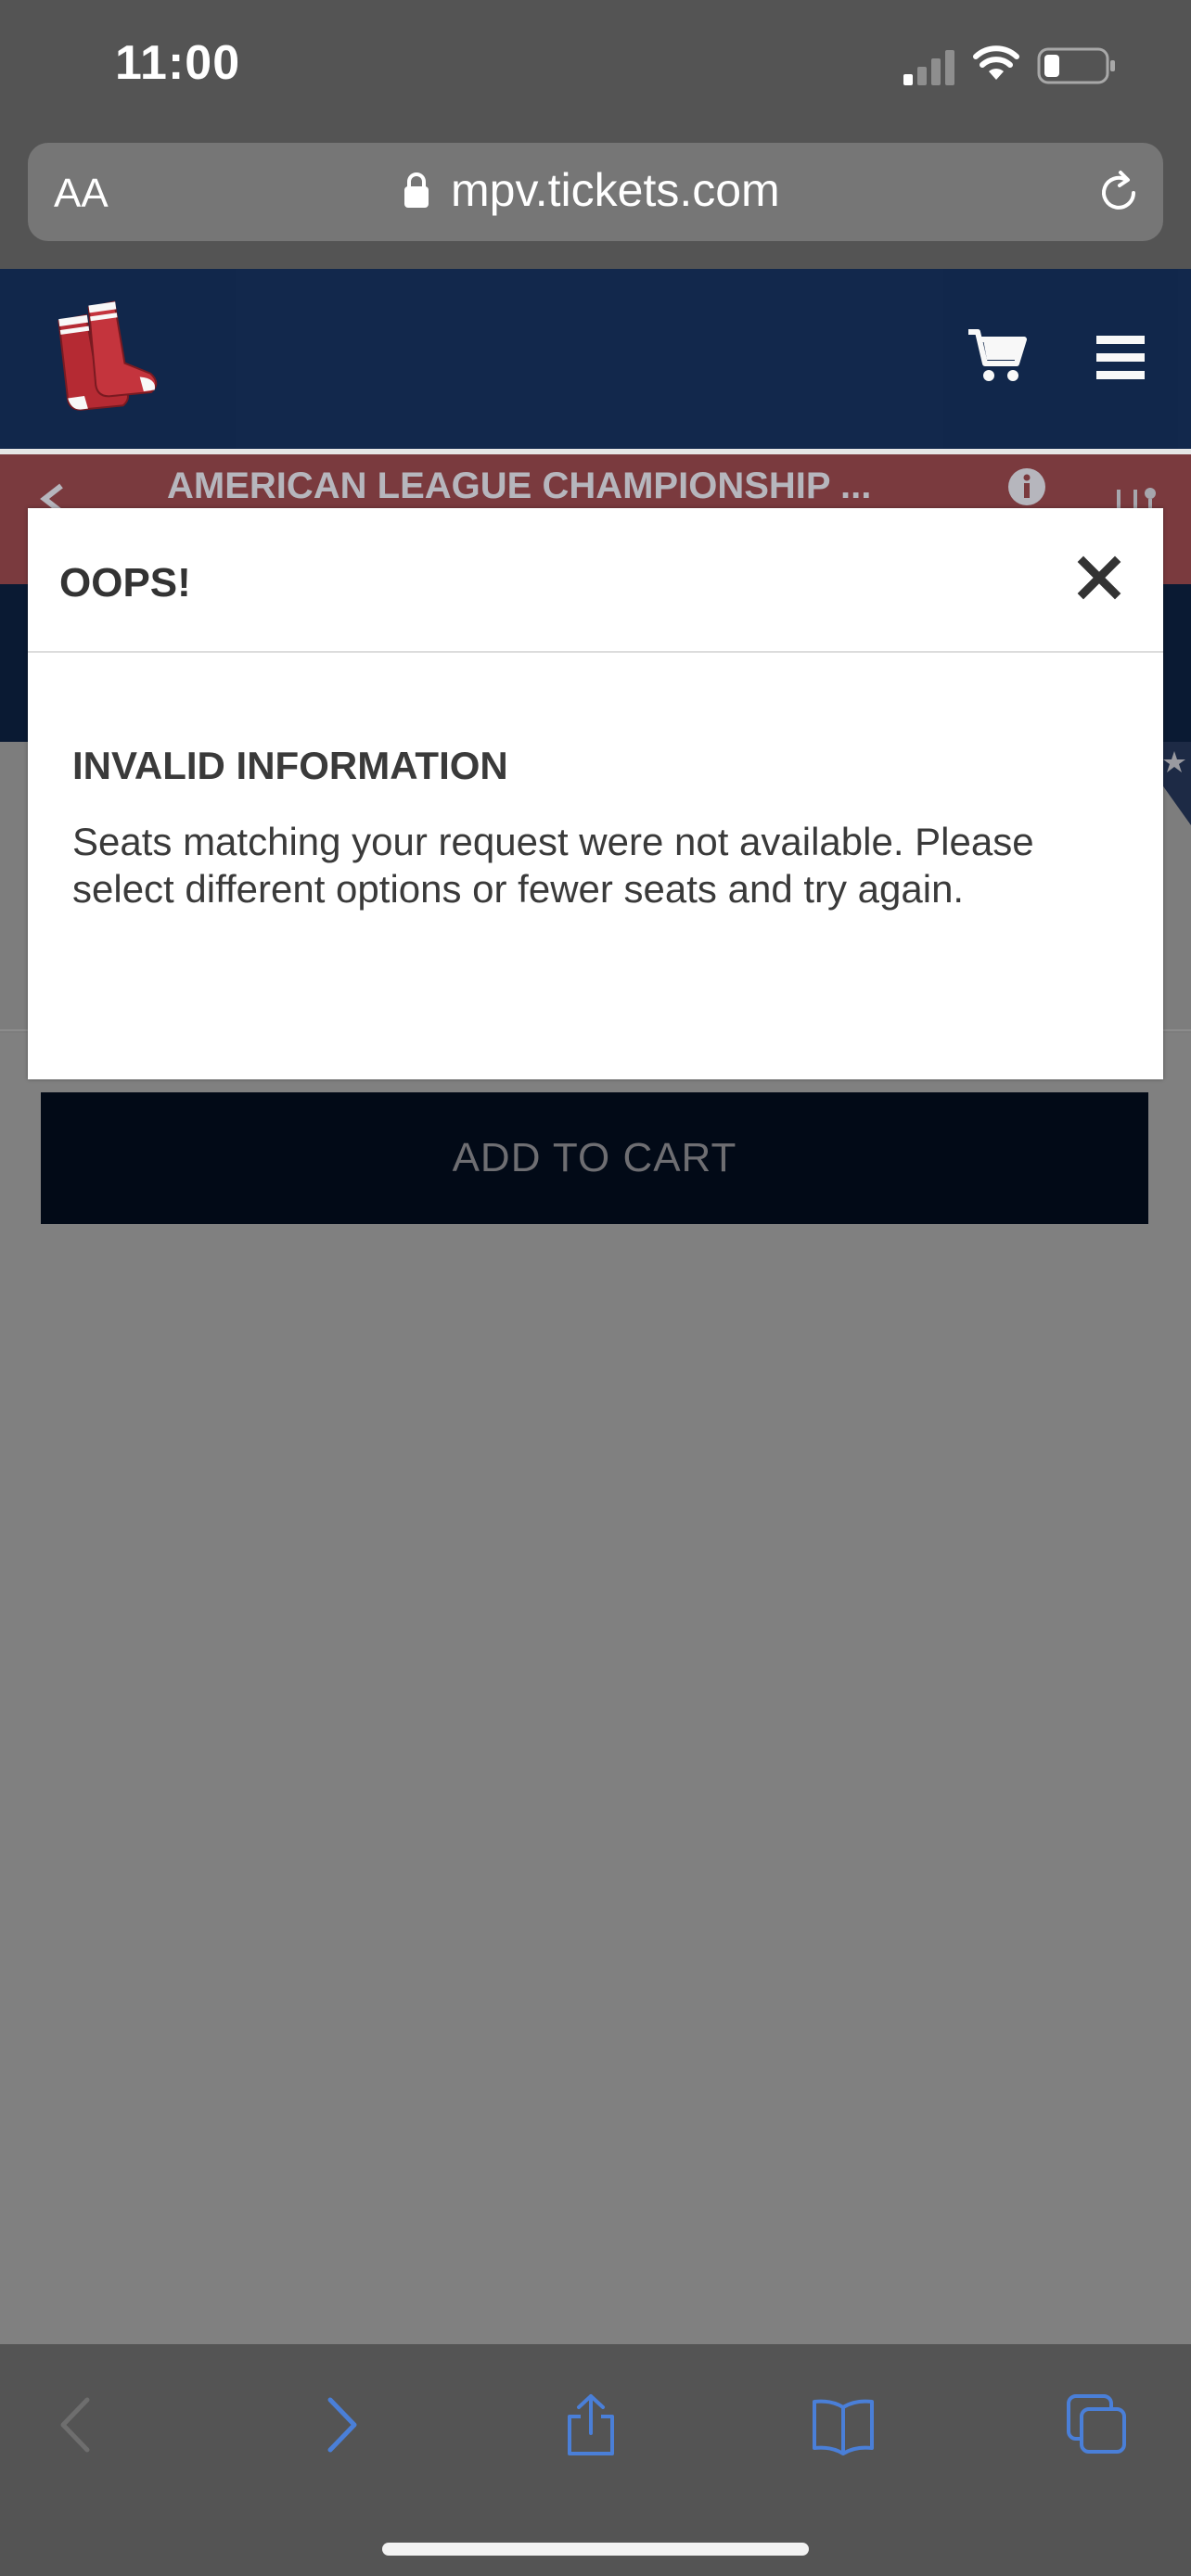 This screenshot has height=2576, width=1191. Describe the element at coordinates (178, 63) in the screenshot. I see `status-time: 11:00` at that location.